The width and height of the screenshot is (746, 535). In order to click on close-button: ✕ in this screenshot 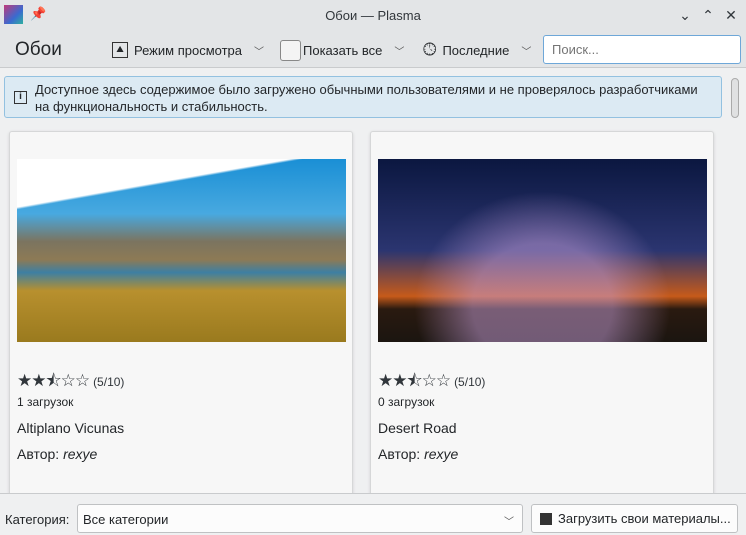, I will do `click(731, 15)`.